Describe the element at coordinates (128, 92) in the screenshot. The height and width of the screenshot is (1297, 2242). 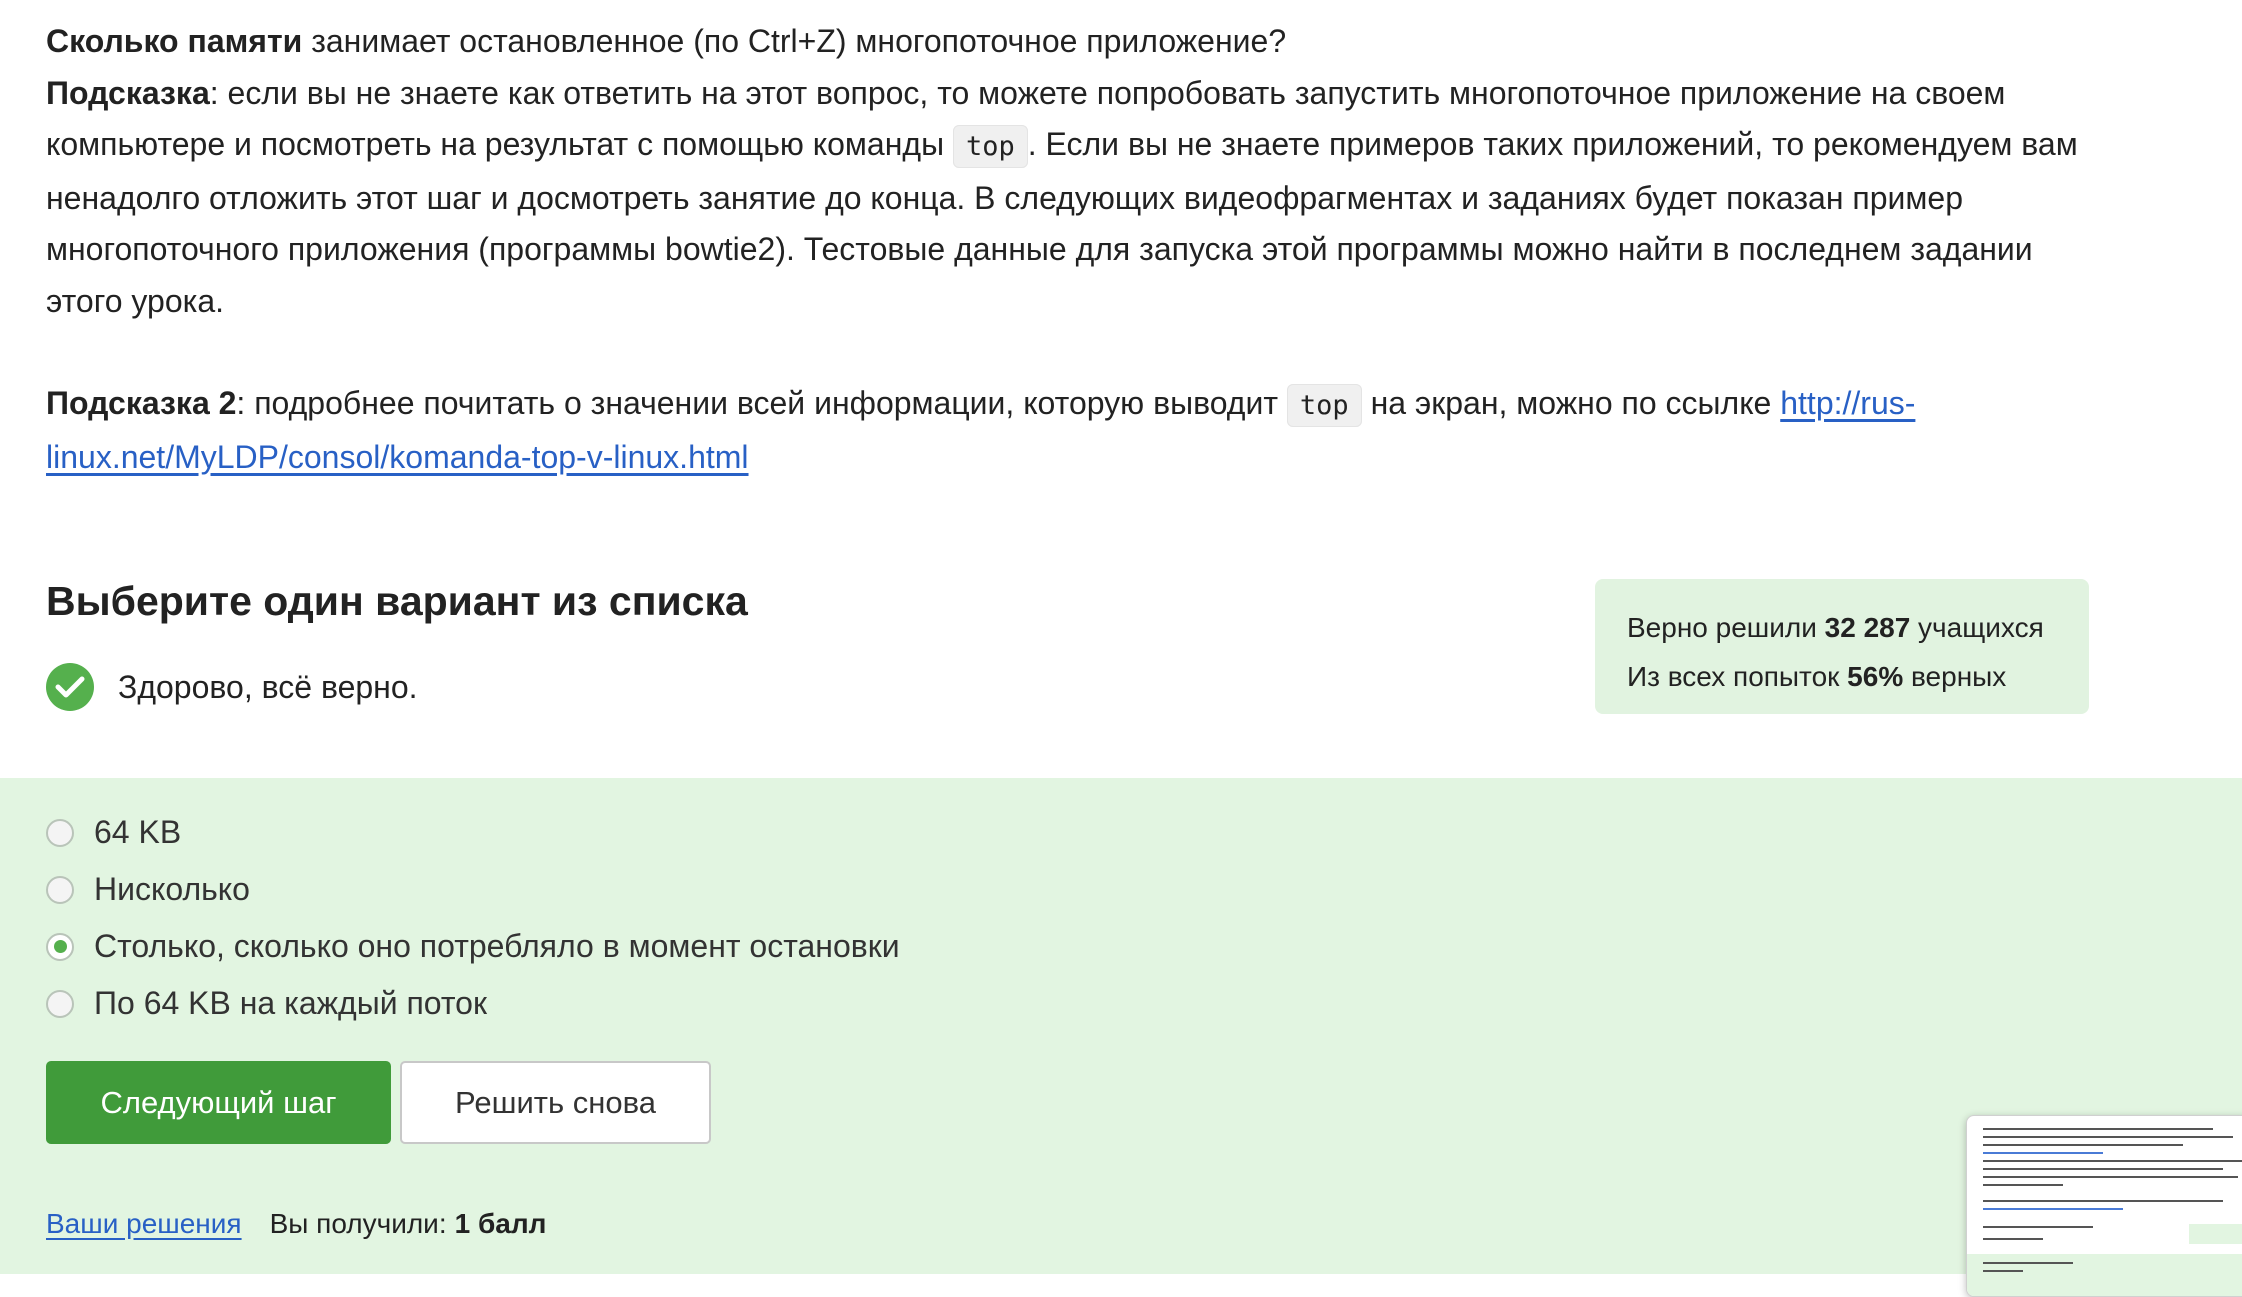
I see `hint1-label: Подсказка` at that location.